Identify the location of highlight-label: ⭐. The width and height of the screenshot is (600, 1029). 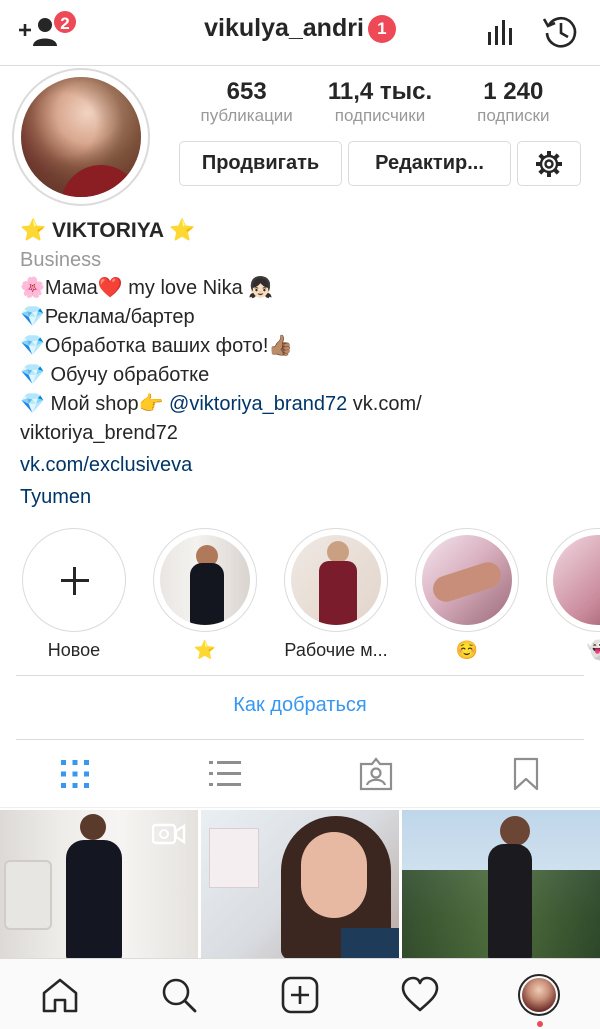
(205, 650).